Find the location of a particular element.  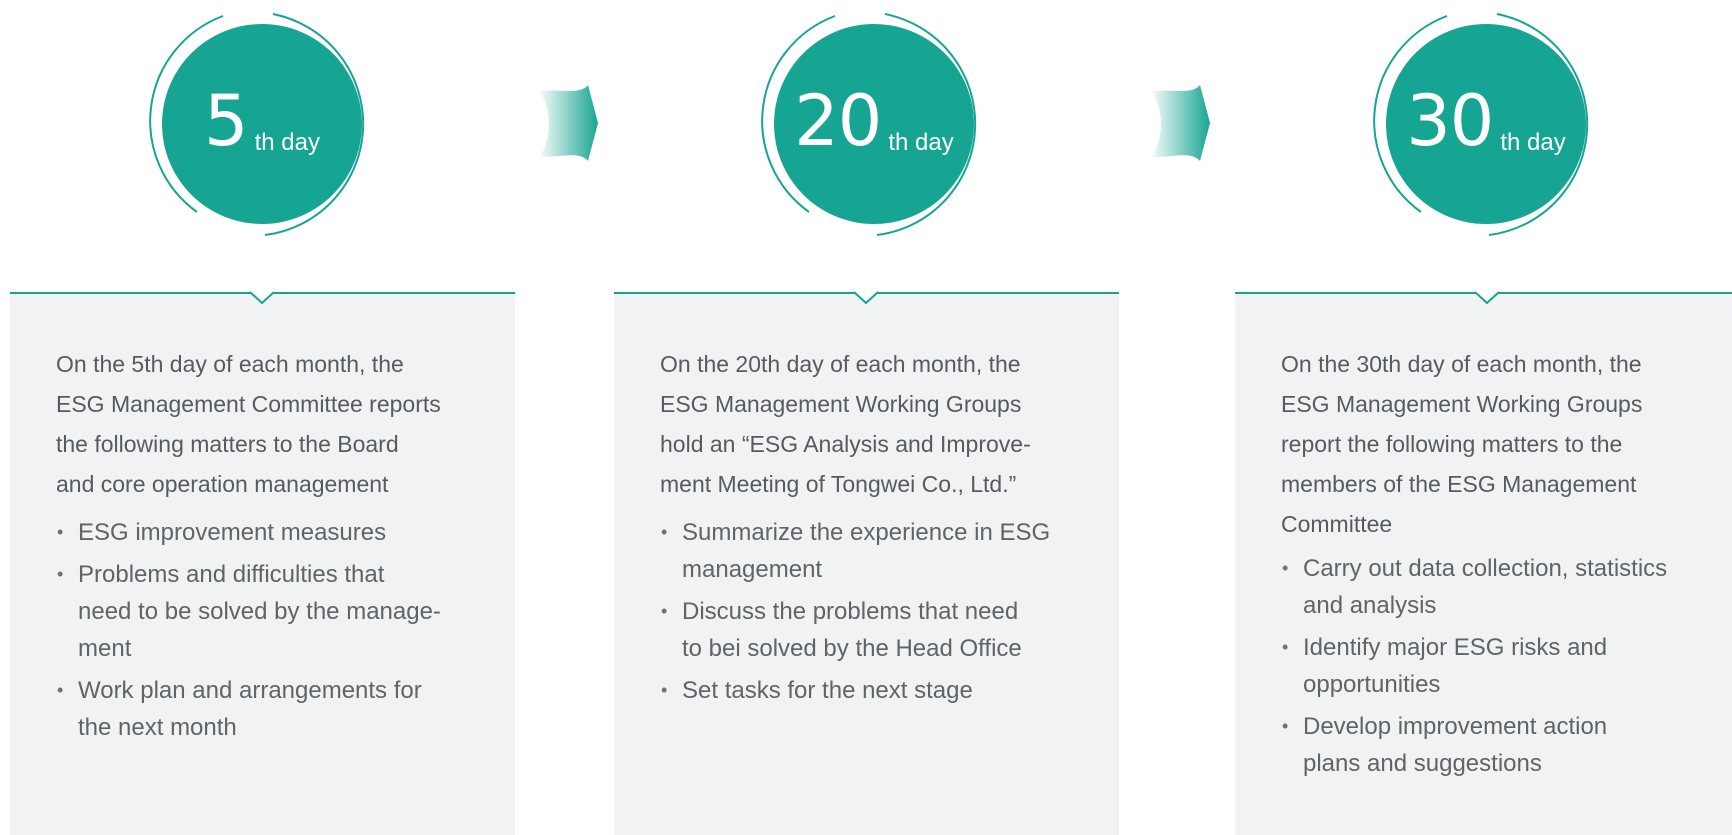

list-item: • Set tasks for the next stage is located at coordinates (817, 690).